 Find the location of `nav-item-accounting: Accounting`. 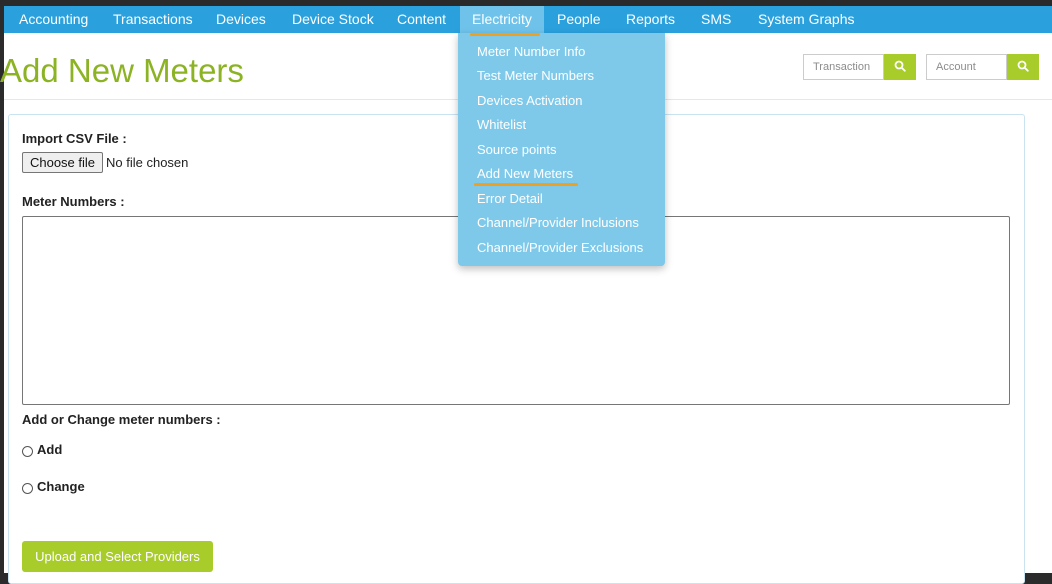

nav-item-accounting: Accounting is located at coordinates (53, 19).